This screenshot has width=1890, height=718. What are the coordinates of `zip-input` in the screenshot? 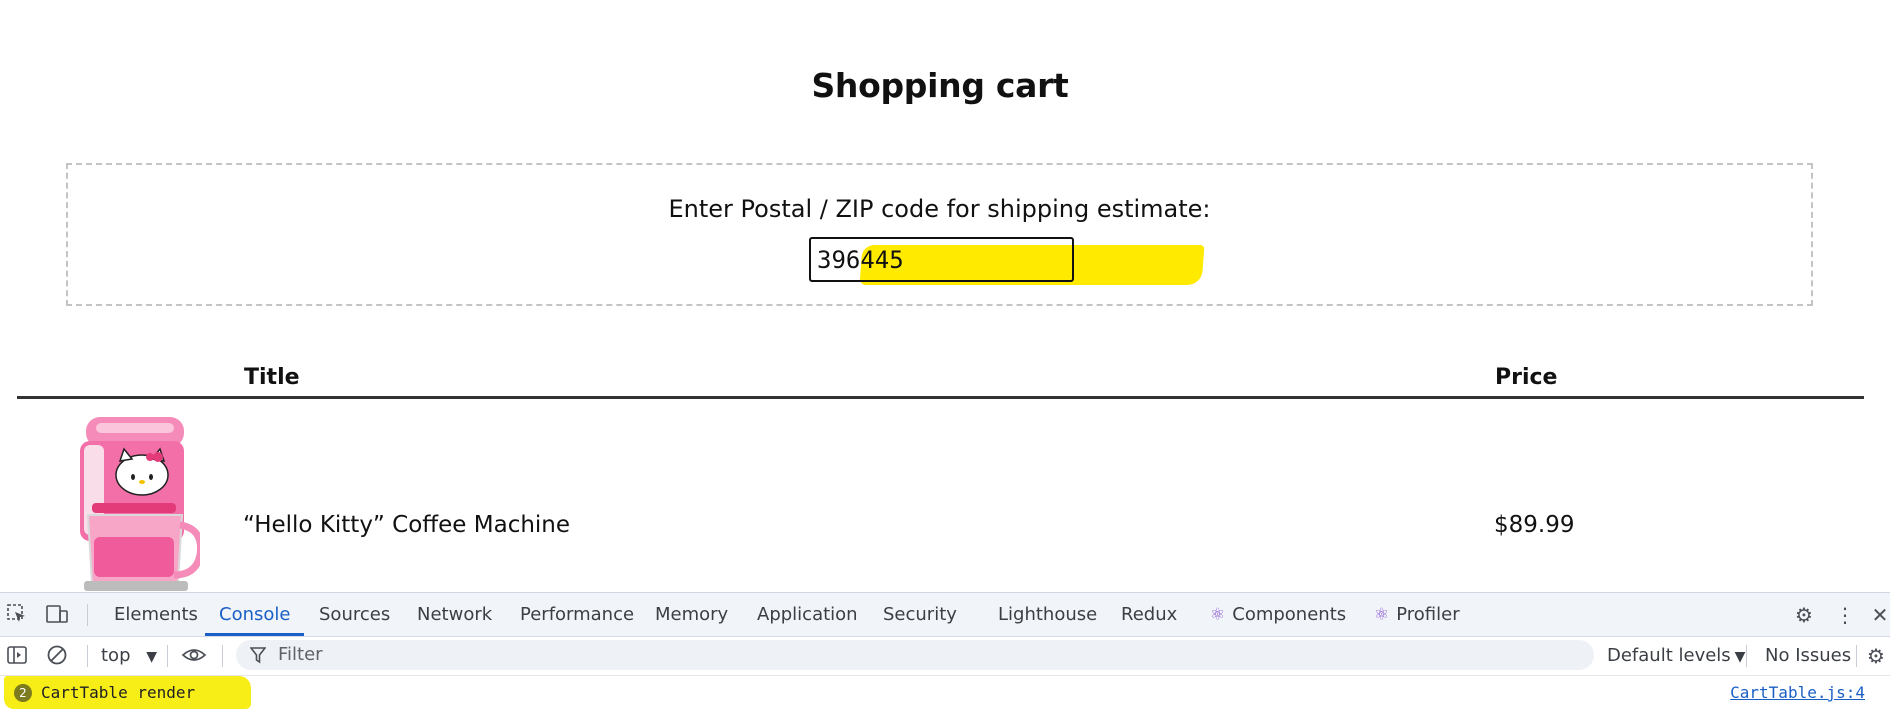 It's located at (941, 259).